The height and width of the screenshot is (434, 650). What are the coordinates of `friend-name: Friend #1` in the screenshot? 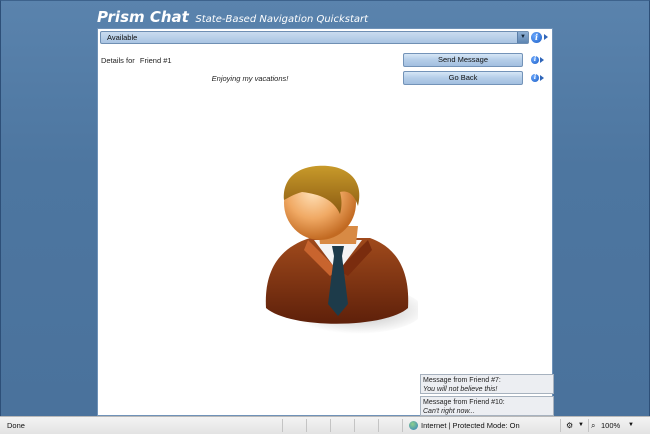 It's located at (155, 60).